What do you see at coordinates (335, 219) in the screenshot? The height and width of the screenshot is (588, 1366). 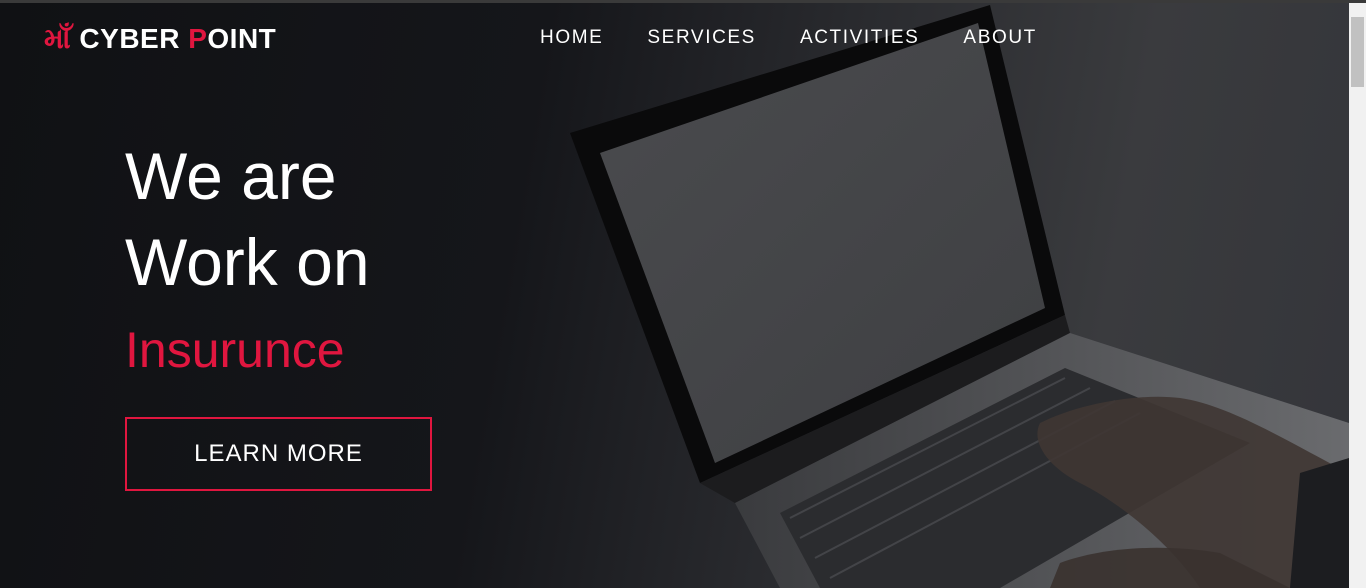 I see `hero-headline: We are Work on` at bounding box center [335, 219].